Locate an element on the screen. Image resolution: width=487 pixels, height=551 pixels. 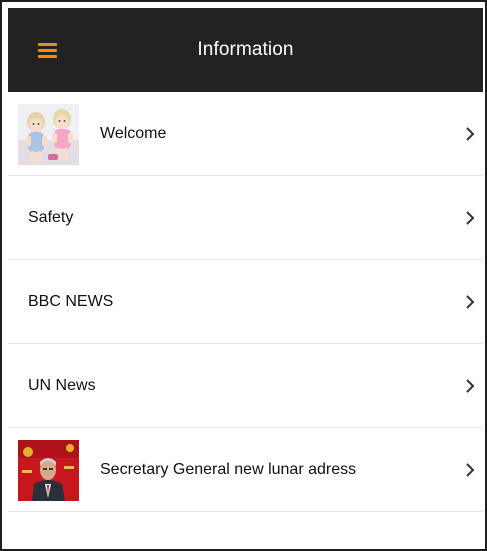
list-item-un-news: UN News is located at coordinates (245, 386).